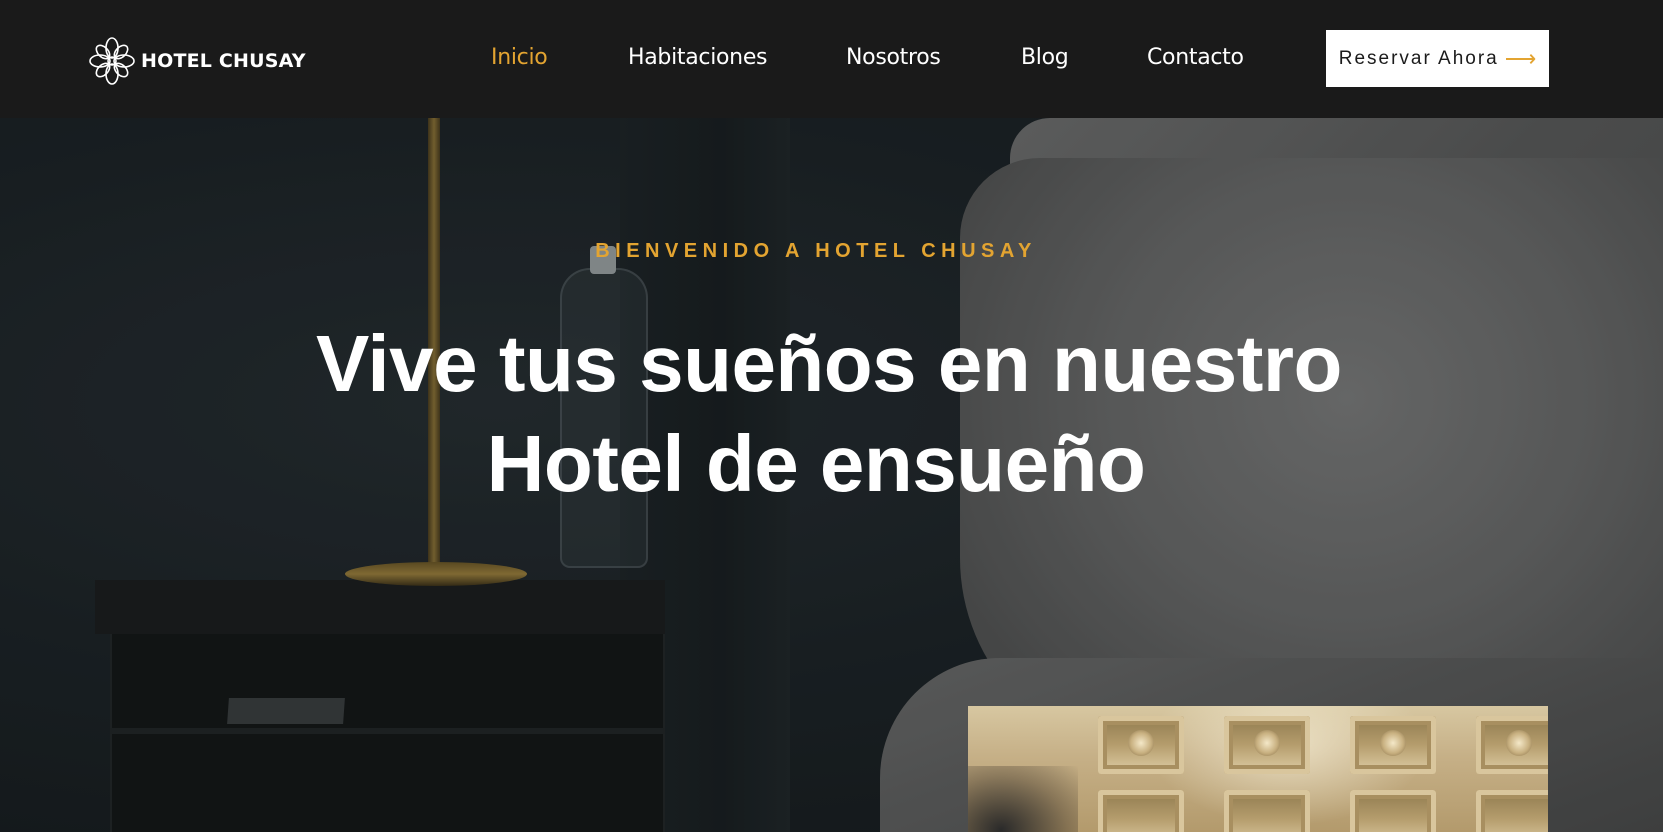 This screenshot has height=832, width=1663. I want to click on arrow-right-icon: ⟶, so click(1520, 58).